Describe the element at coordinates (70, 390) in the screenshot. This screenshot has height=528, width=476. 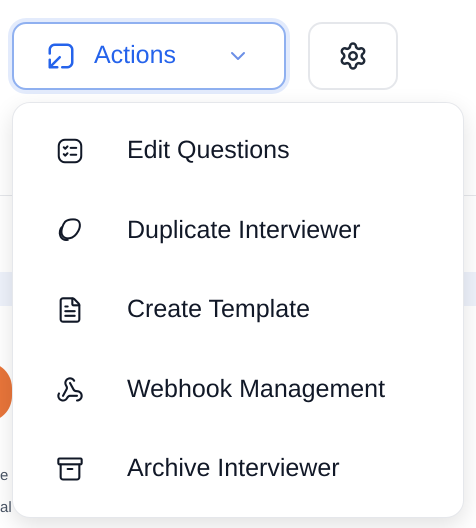
I see `webhook-icon` at that location.